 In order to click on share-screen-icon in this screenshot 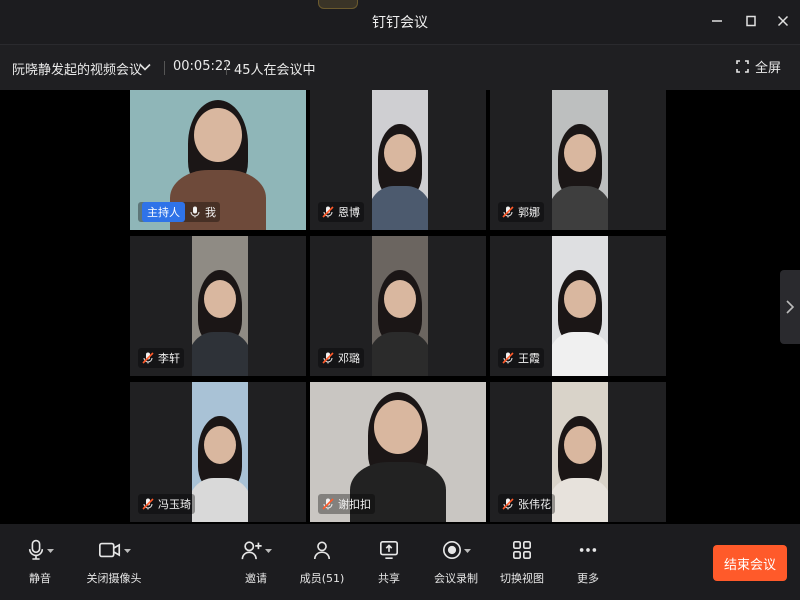, I will do `click(389, 550)`.